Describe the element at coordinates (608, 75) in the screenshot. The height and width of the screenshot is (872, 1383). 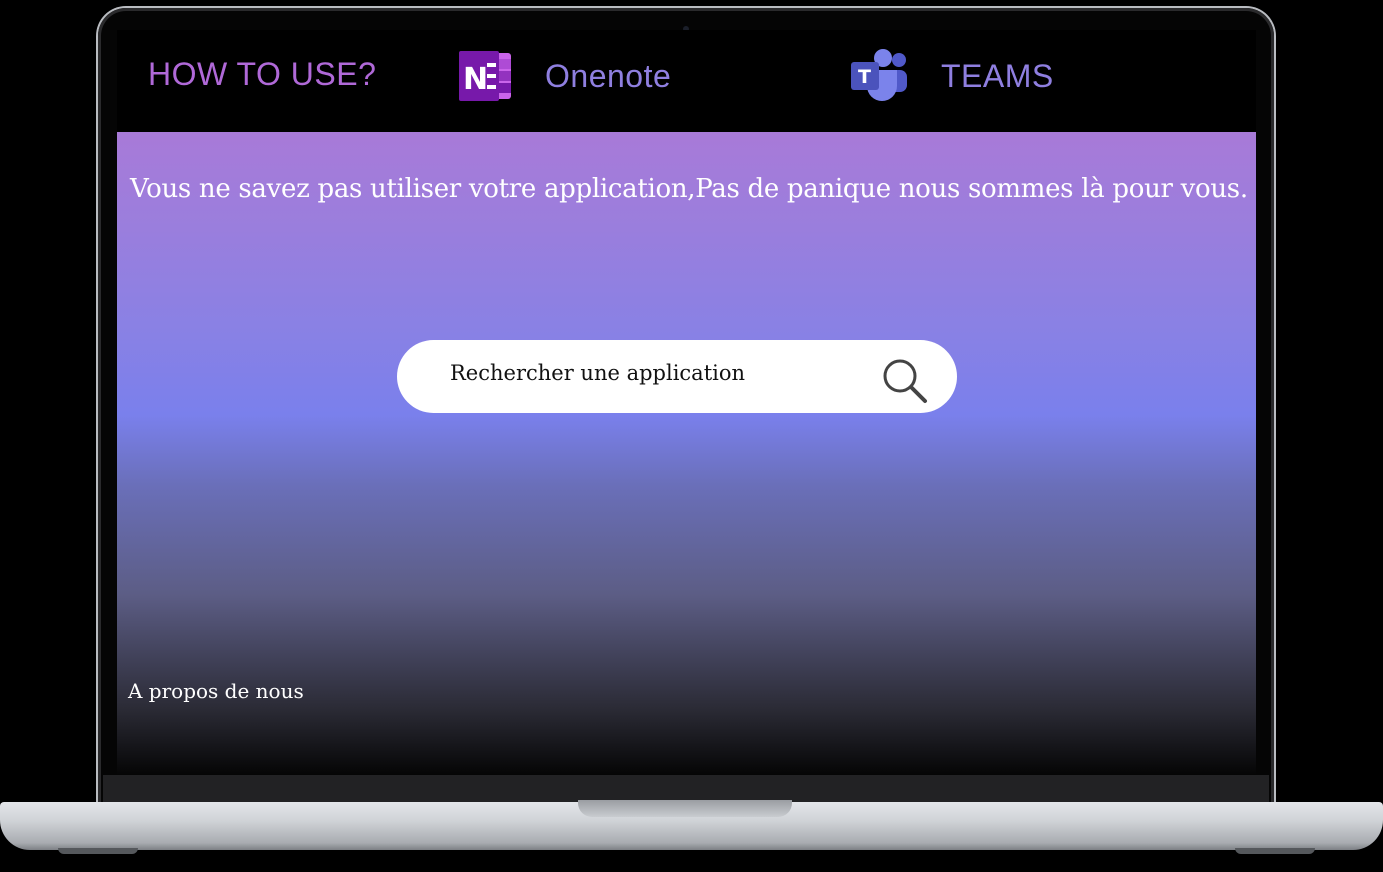
I see `nav-item-onenote-label: Onenote` at that location.